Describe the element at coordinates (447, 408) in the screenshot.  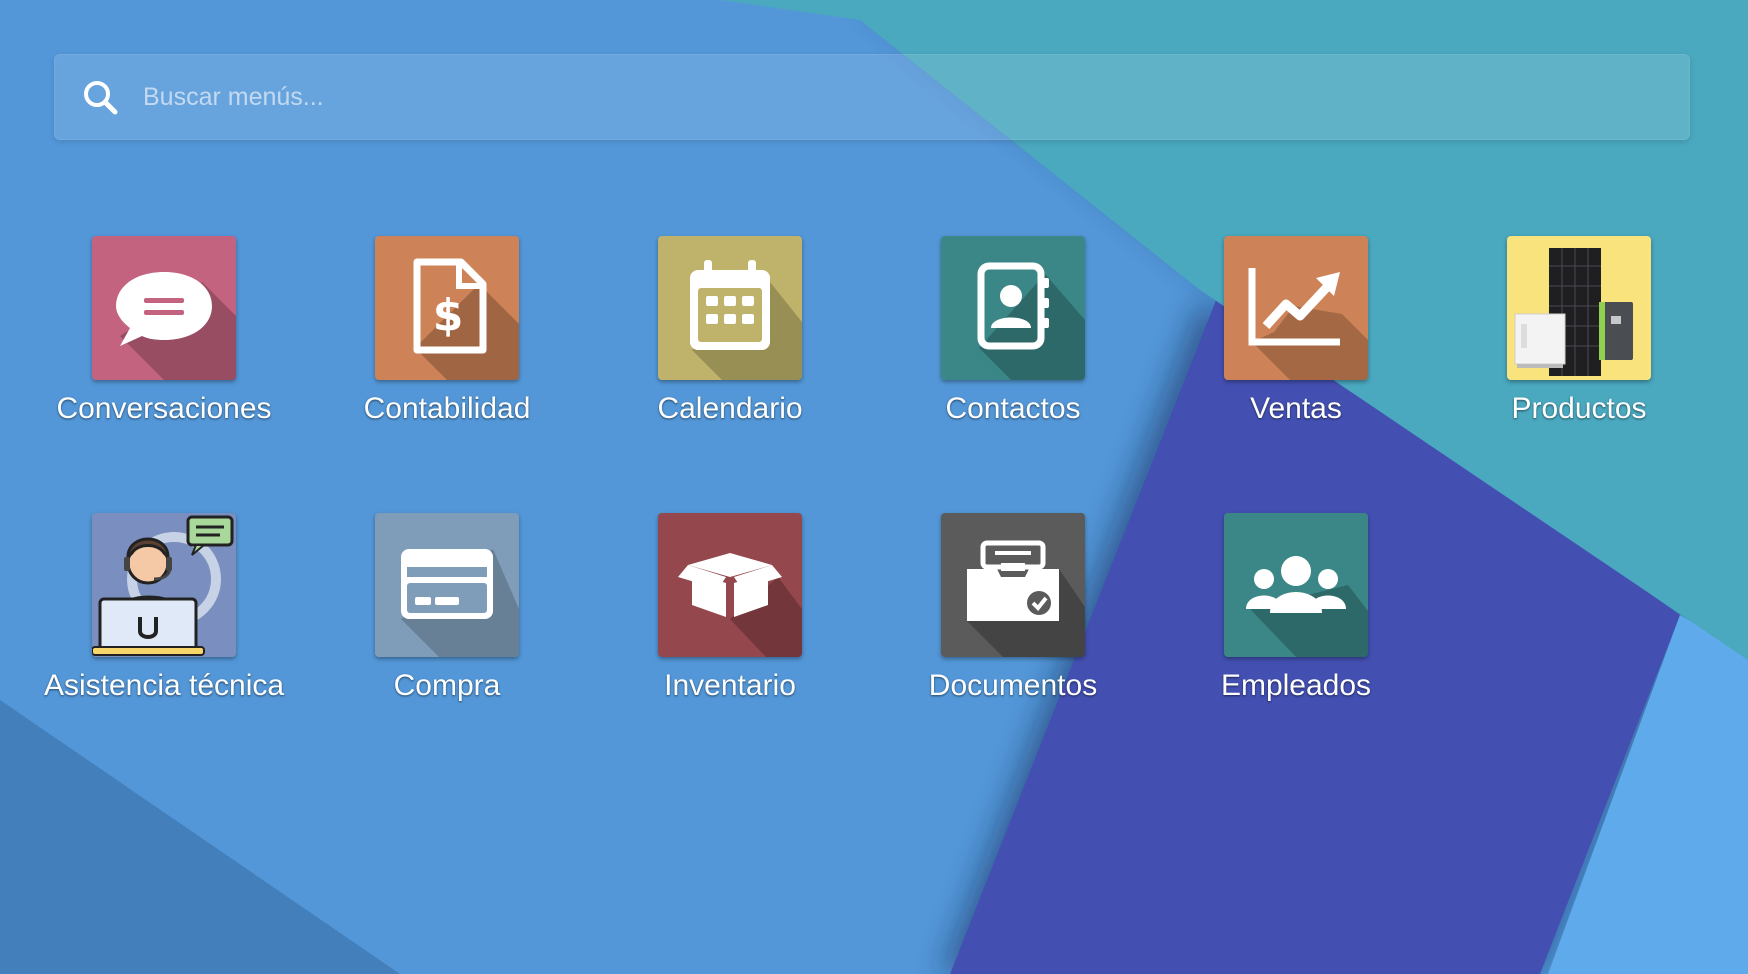
I see `app-label: Contabilidad` at that location.